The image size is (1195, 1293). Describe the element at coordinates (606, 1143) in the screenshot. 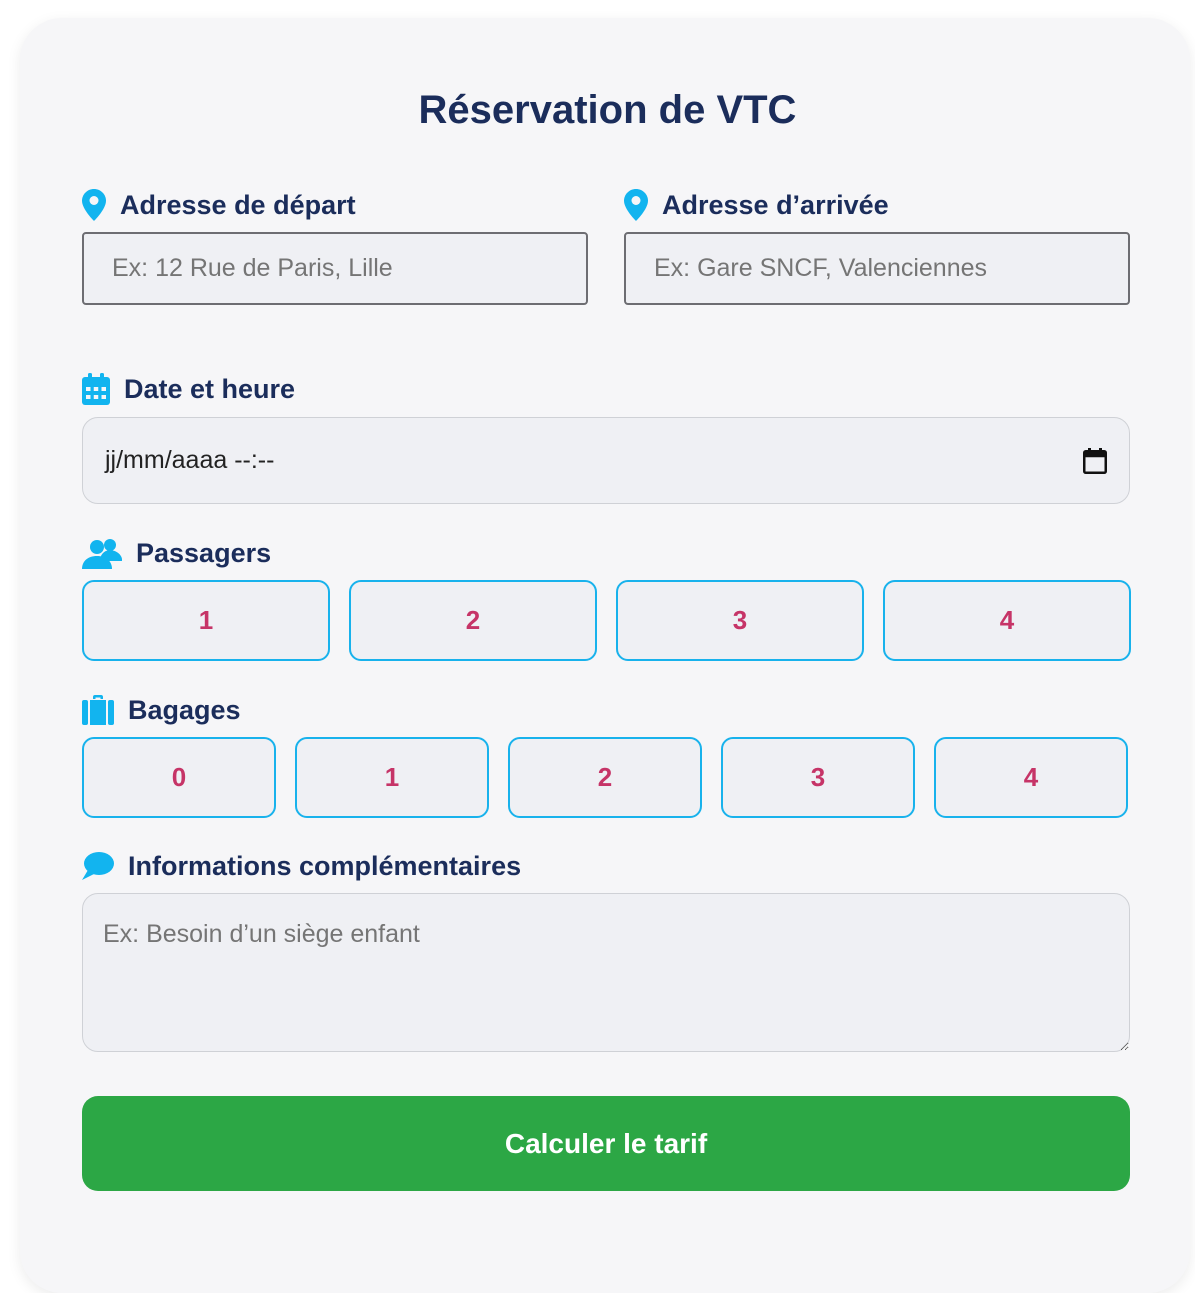

I see `calculate-fare-button: Calculer le tarif` at that location.